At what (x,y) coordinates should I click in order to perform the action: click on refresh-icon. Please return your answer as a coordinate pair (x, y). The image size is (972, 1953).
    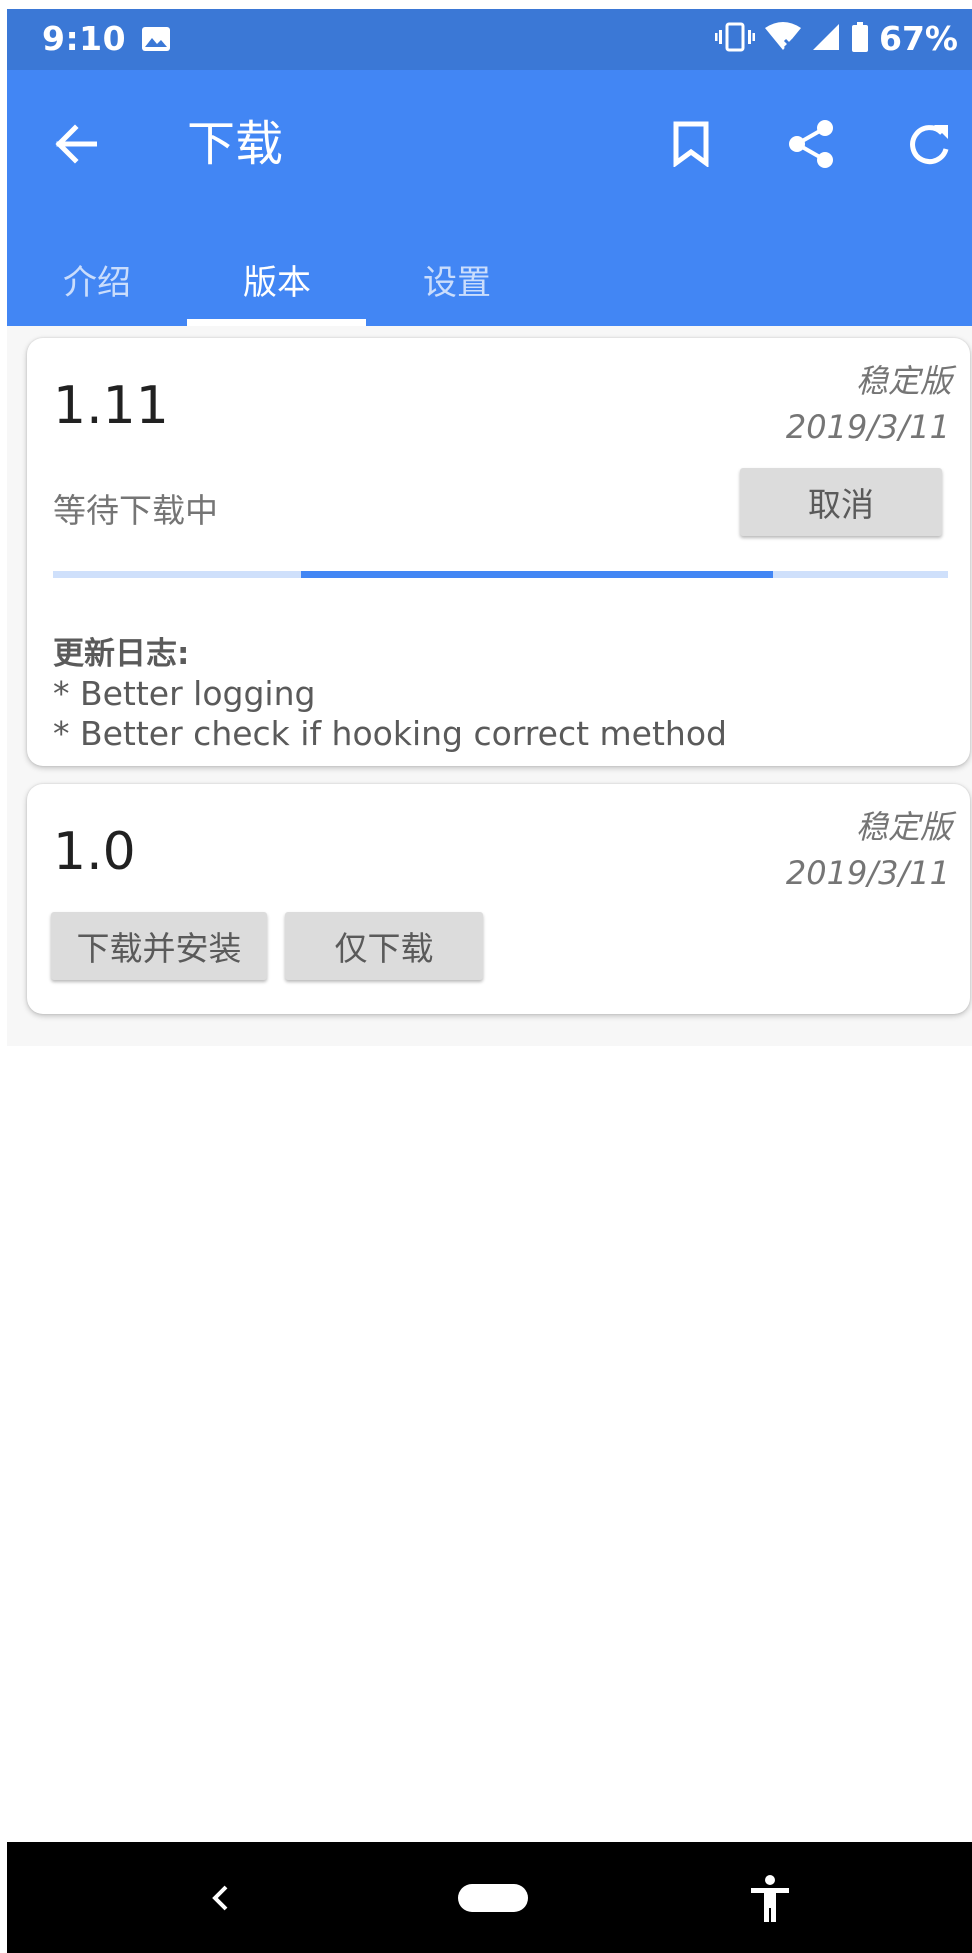
    Looking at the image, I should click on (929, 145).